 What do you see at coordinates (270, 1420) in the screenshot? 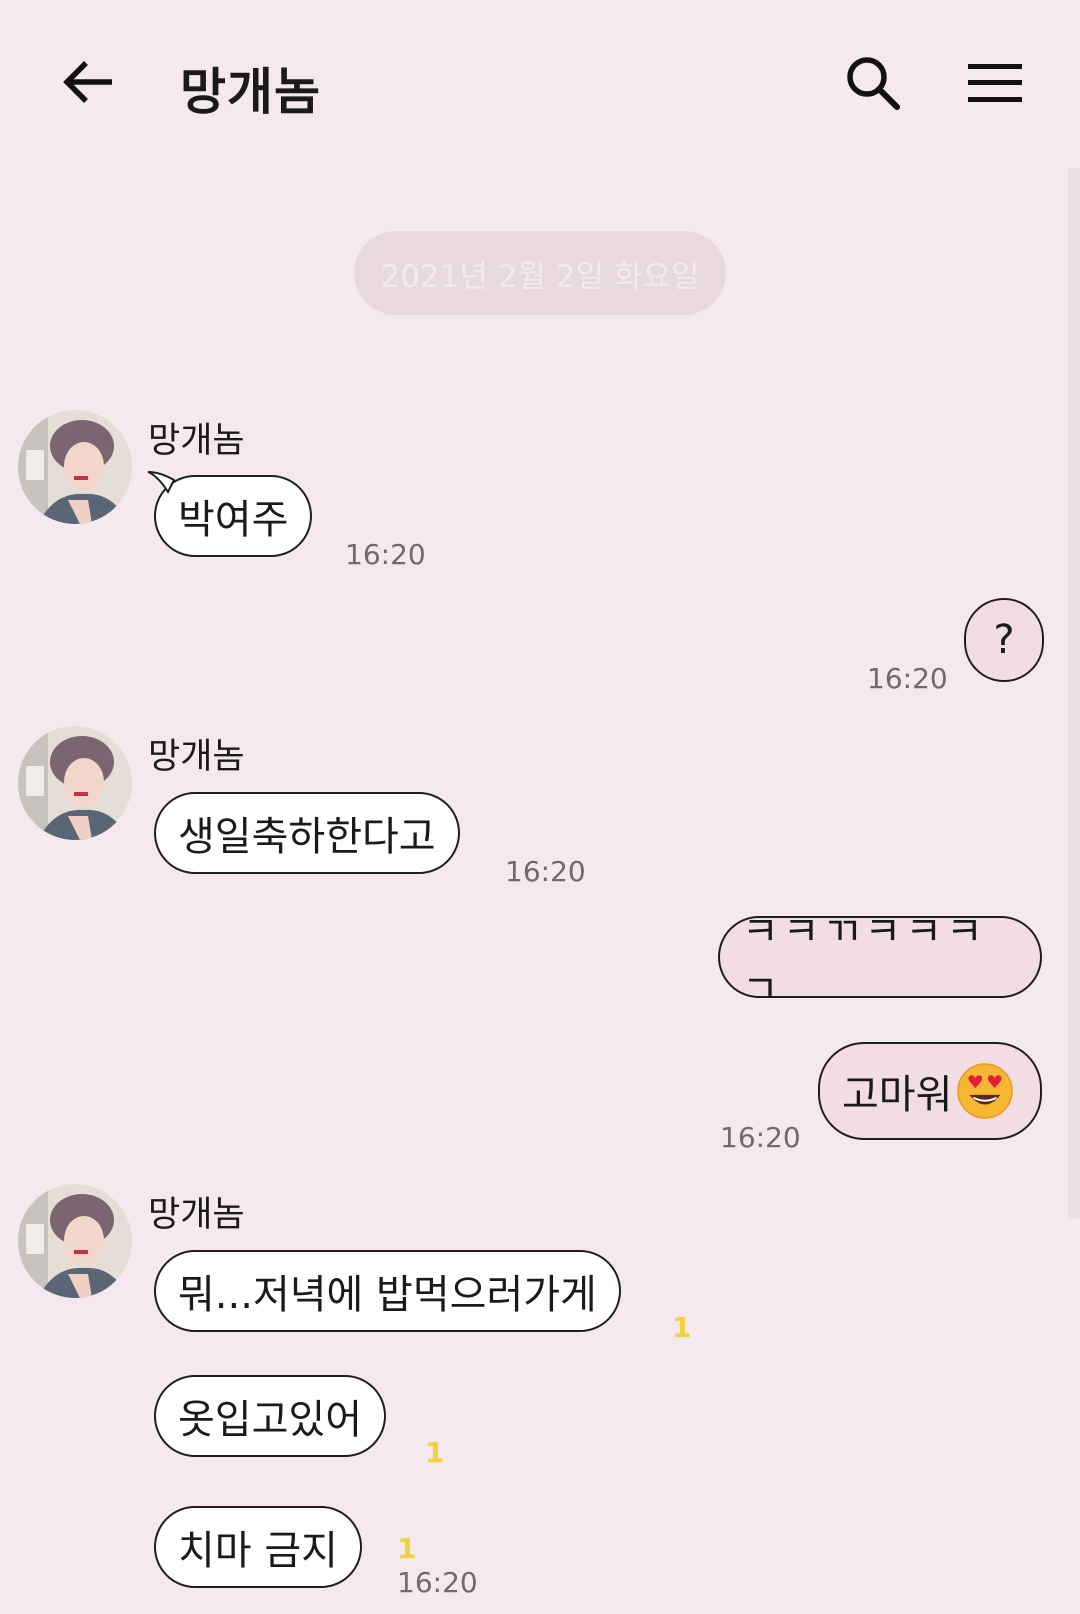
I see `message-text: 옷입고있어` at bounding box center [270, 1420].